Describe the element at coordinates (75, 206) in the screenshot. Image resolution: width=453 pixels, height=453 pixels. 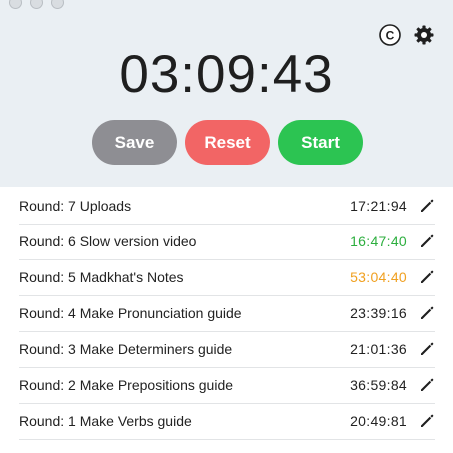
I see `round-label: Round: 7 Uploads` at that location.